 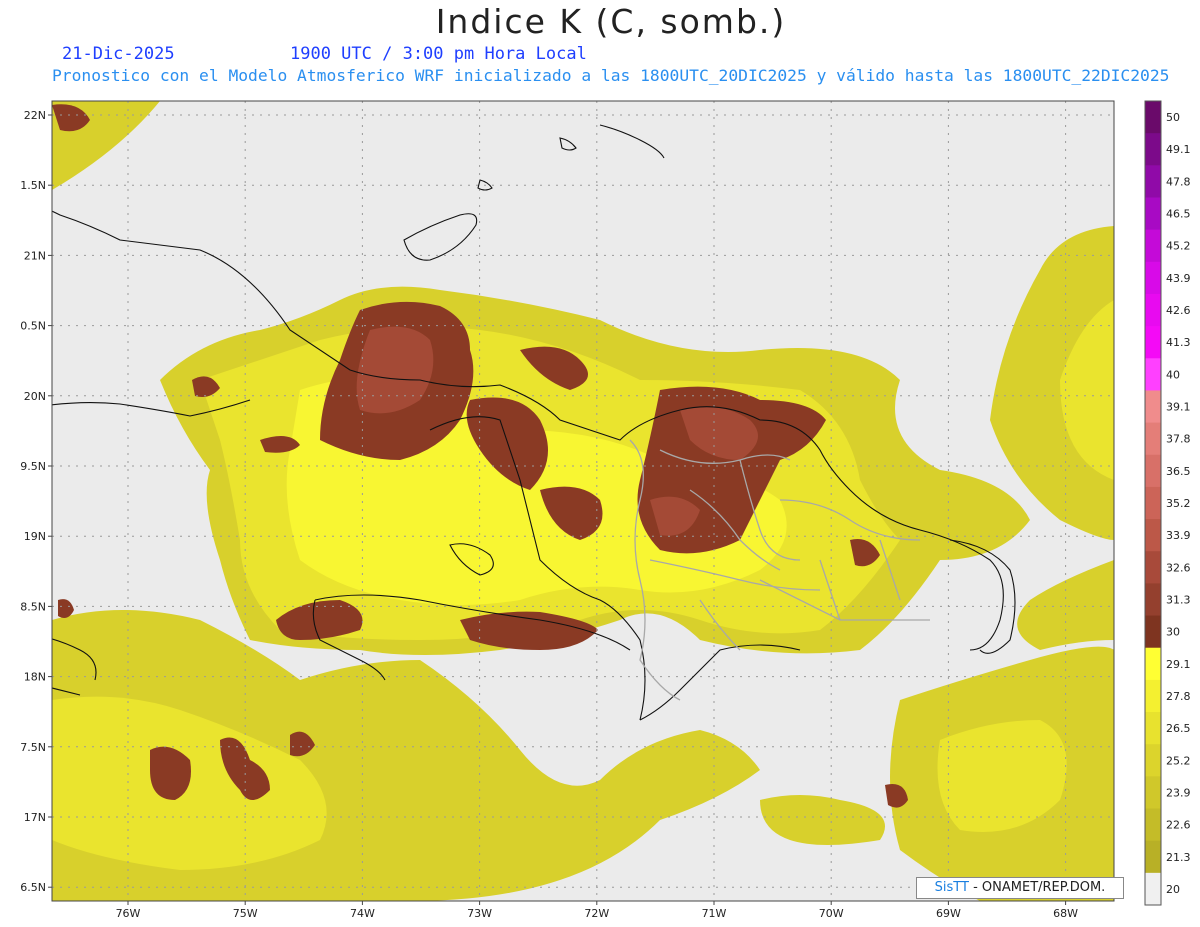 I want to click on colorbar-label: 30, so click(x=1173, y=632).